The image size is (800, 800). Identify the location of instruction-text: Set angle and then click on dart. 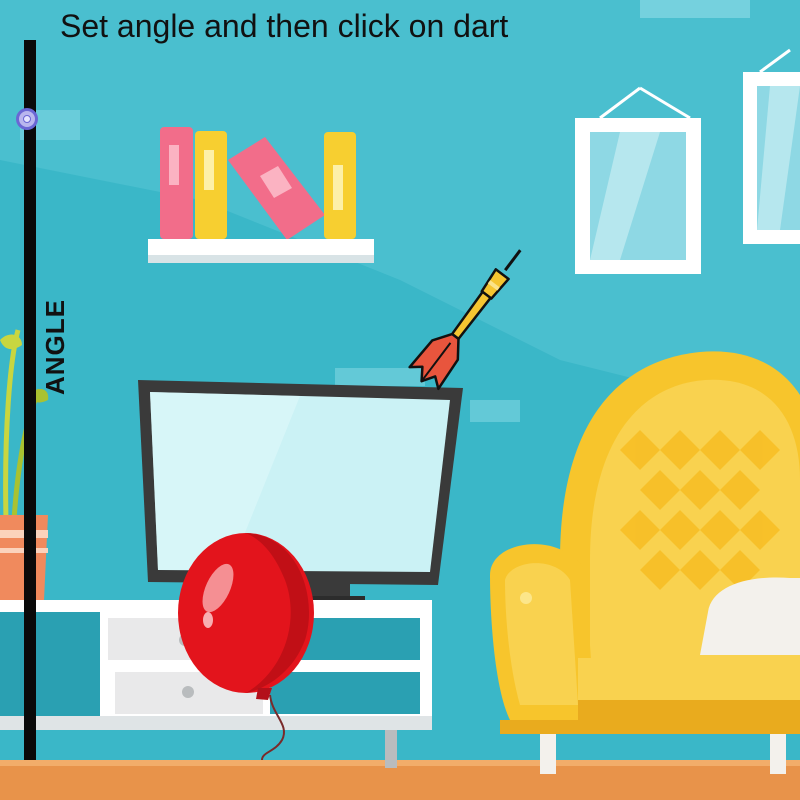
(284, 26).